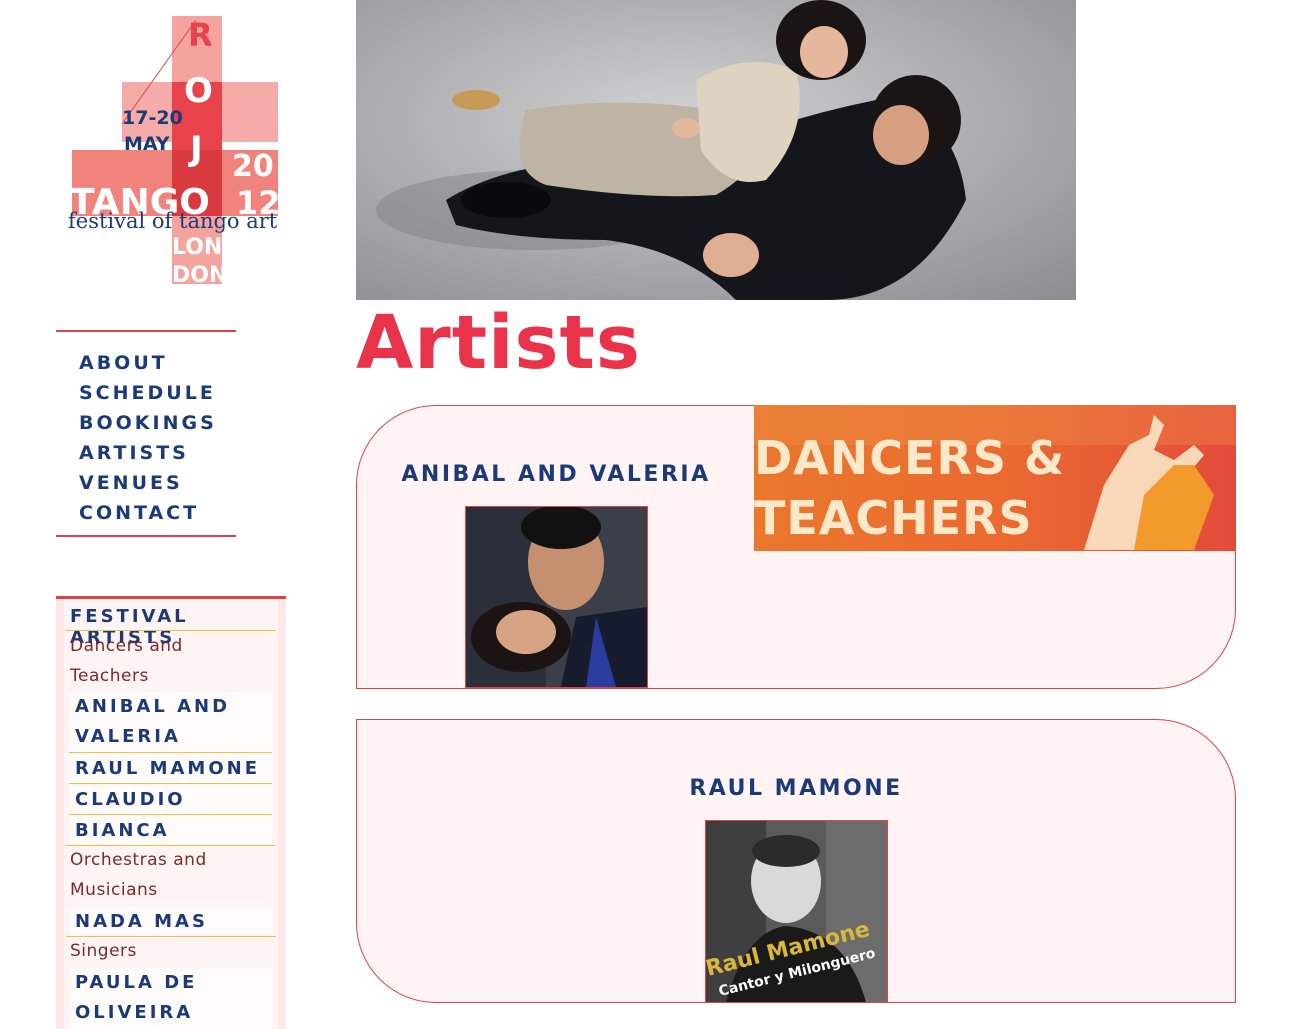 The height and width of the screenshot is (1029, 1292). Describe the element at coordinates (153, 706) in the screenshot. I see `sidebar-link-label: ANIBAL AND` at that location.